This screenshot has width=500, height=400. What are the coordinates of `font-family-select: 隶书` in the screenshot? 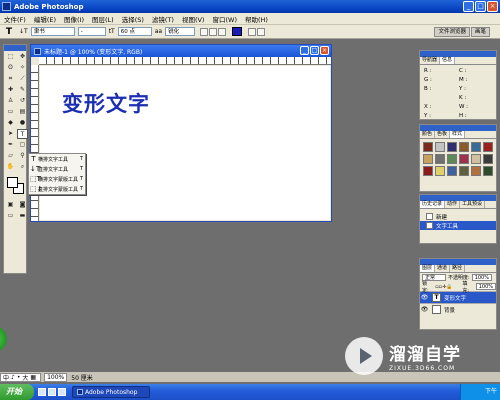 It's located at (52, 31).